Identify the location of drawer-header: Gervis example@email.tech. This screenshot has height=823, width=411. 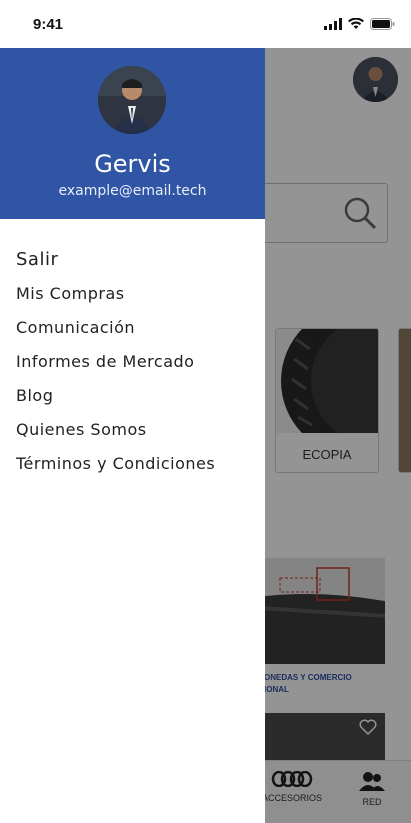
(132, 133).